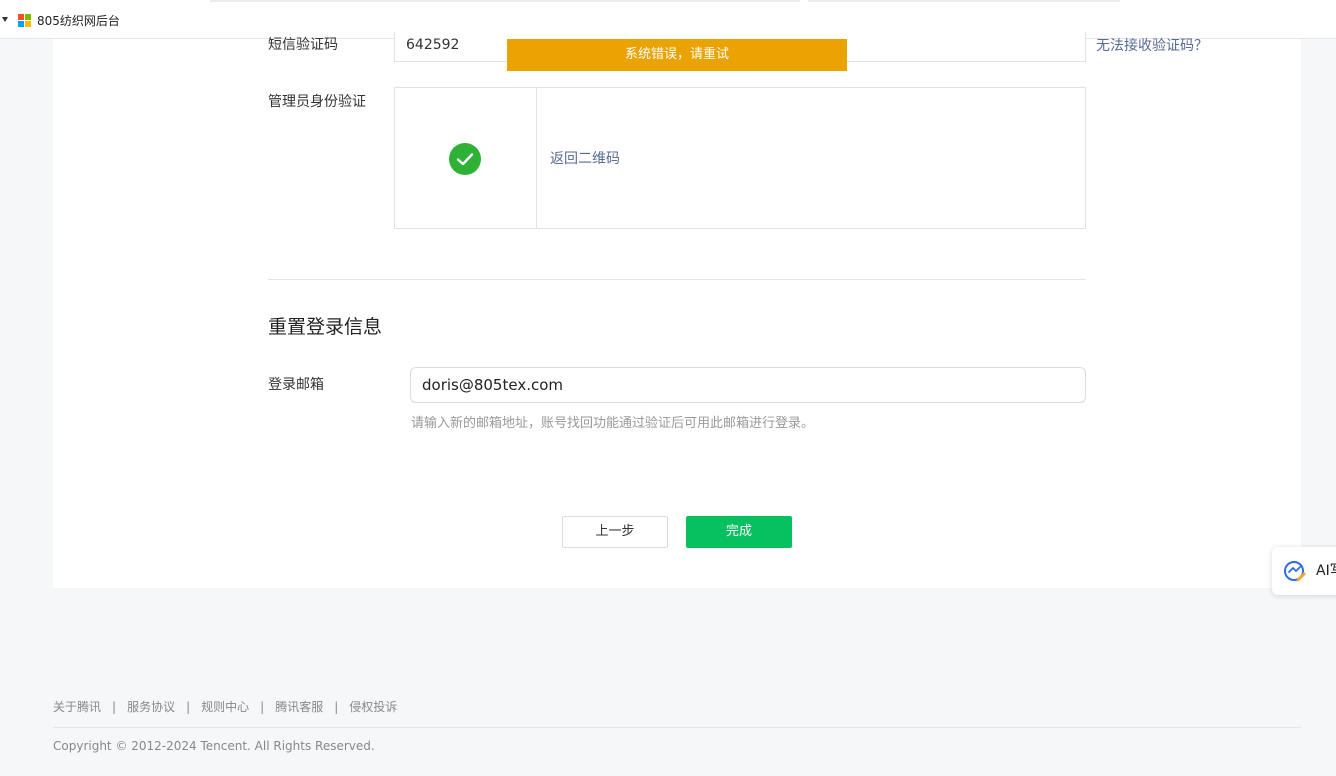 The height and width of the screenshot is (776, 1336). What do you see at coordinates (739, 532) in the screenshot?
I see `done-button: 完成` at bounding box center [739, 532].